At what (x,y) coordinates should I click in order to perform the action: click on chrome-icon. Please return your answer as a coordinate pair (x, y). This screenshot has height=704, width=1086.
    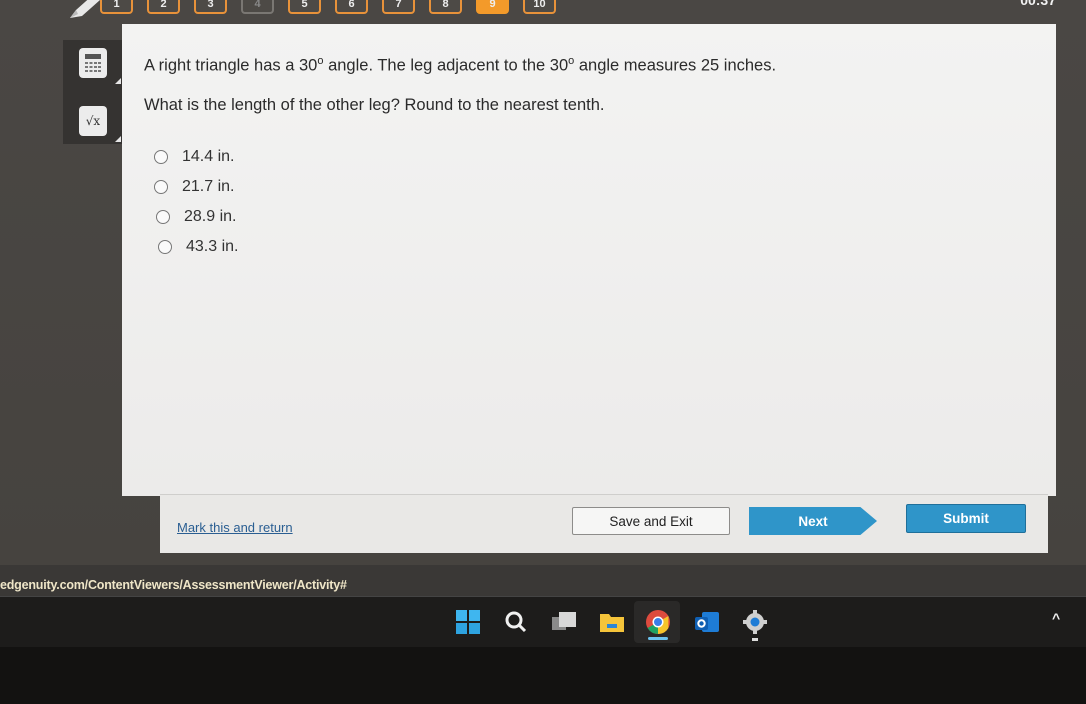
    Looking at the image, I should click on (658, 622).